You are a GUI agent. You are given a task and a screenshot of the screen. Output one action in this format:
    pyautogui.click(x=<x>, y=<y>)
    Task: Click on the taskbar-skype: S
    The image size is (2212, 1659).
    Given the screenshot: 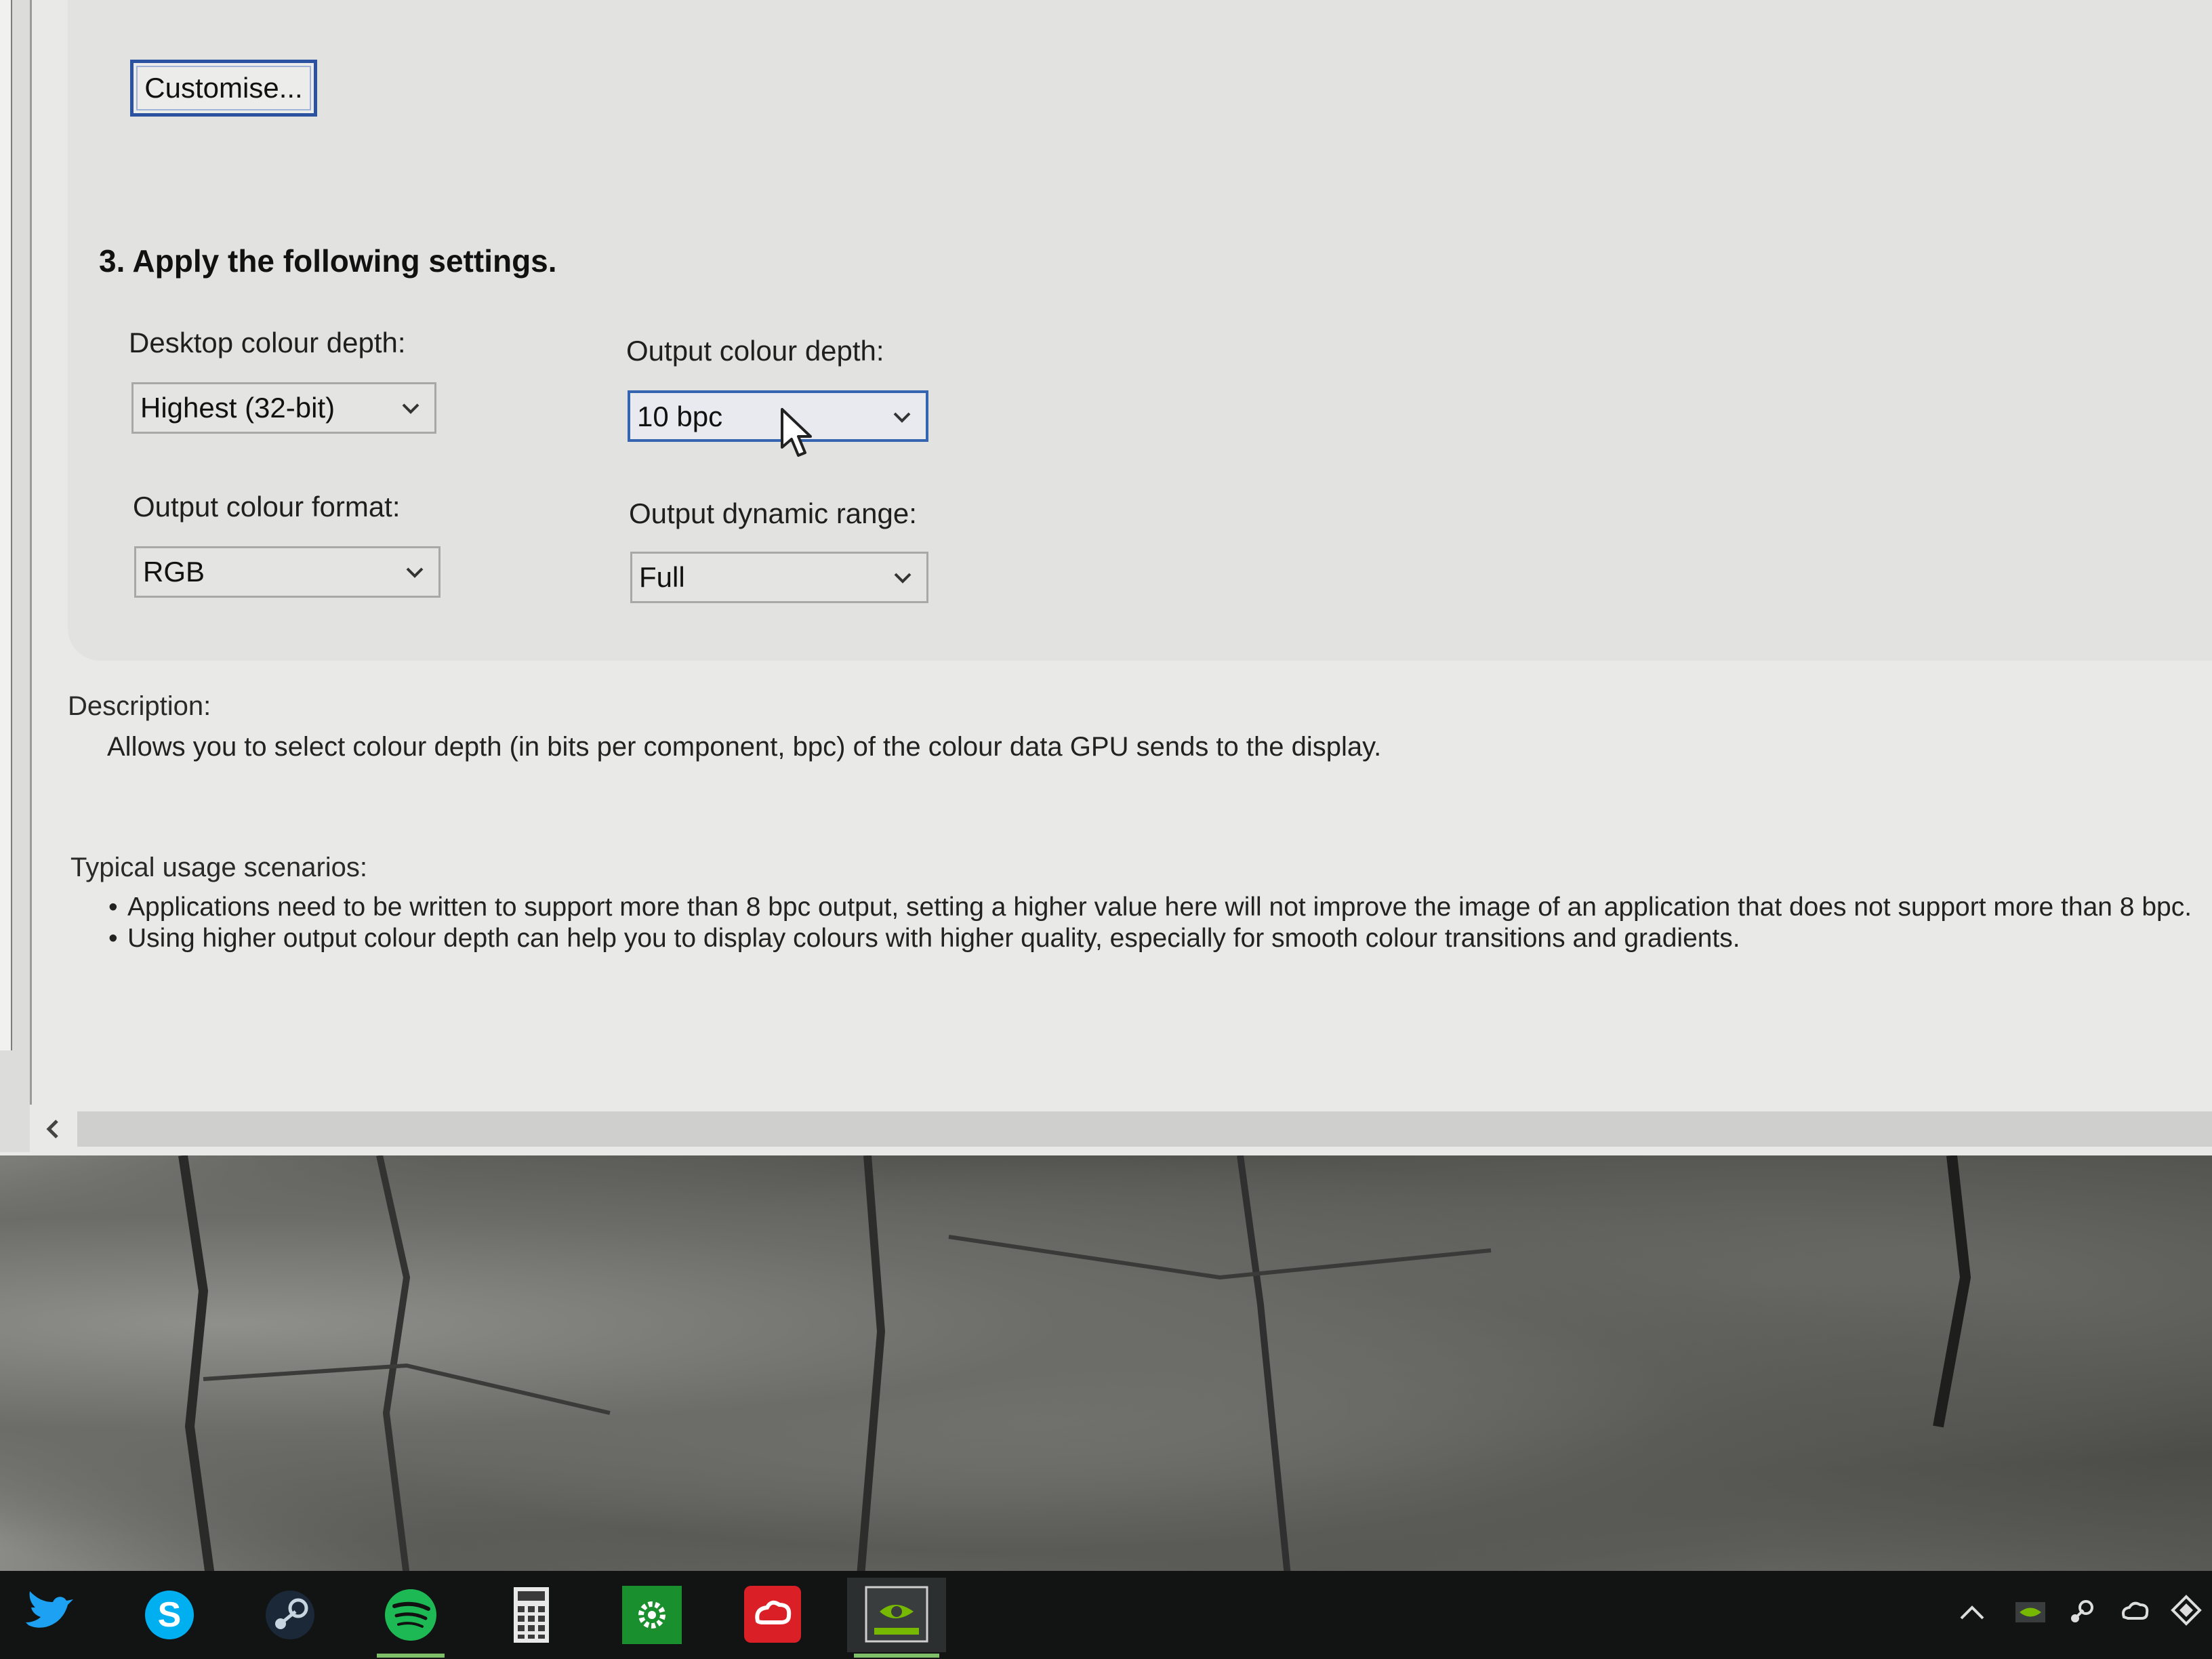 What is the action you would take?
    pyautogui.click(x=169, y=1615)
    